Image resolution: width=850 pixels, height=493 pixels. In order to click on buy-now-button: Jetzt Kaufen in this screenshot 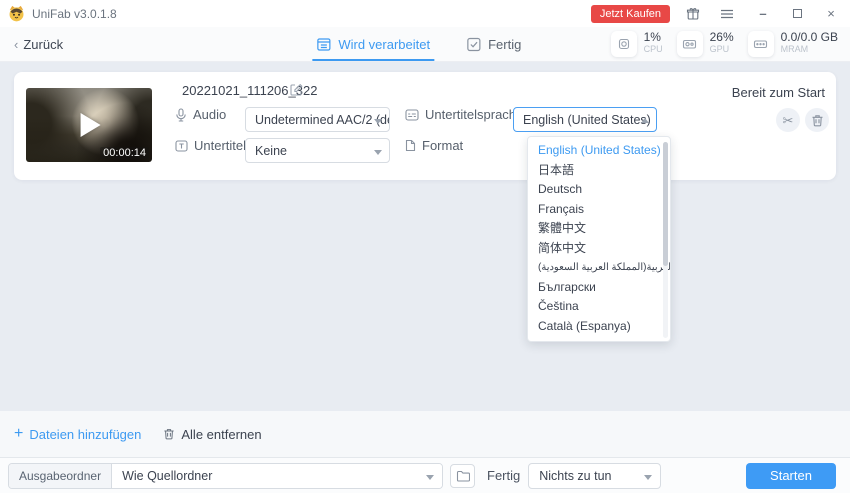, I will do `click(630, 13)`.